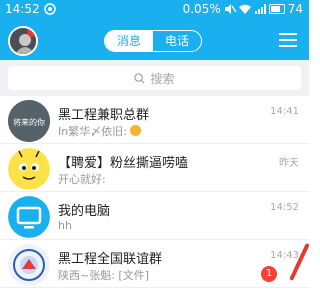 The image size is (320, 298). Describe the element at coordinates (299, 261) in the screenshot. I see `annotation-stroke` at that location.